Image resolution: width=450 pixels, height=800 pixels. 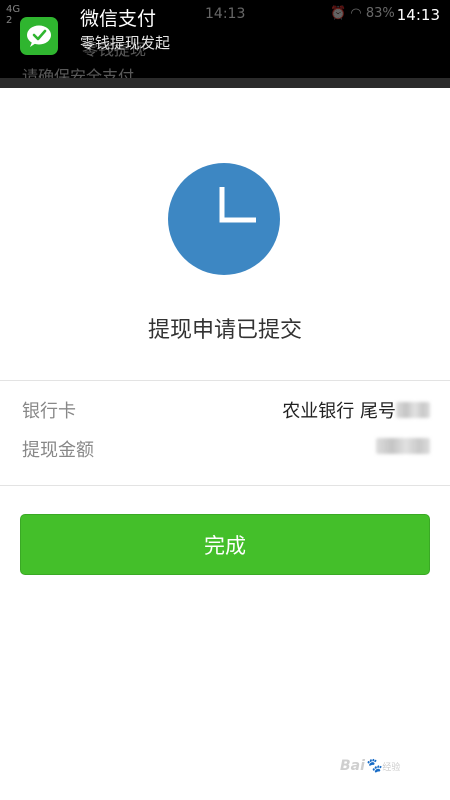 I want to click on notification-title: 微信支付, so click(x=118, y=19).